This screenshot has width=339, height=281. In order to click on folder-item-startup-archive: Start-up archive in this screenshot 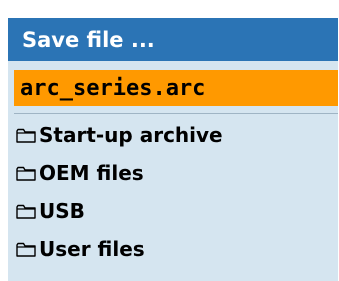, I will do `click(176, 135)`.